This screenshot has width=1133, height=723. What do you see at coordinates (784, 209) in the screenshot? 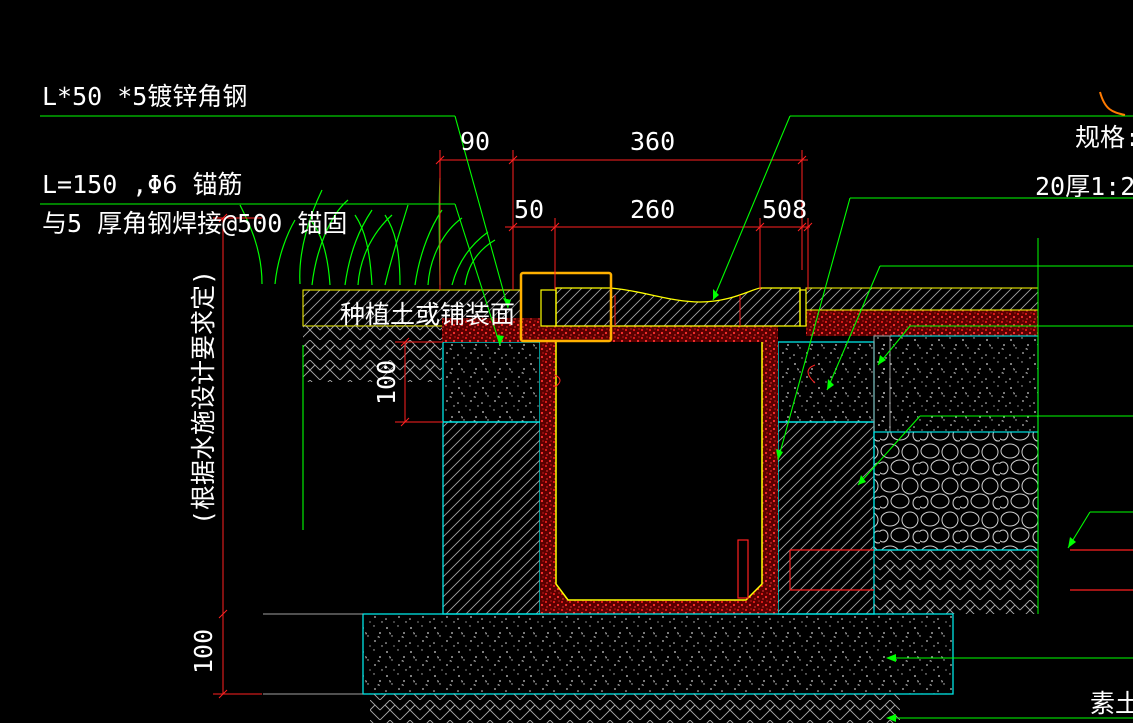
I see `dim-508: 508` at bounding box center [784, 209].